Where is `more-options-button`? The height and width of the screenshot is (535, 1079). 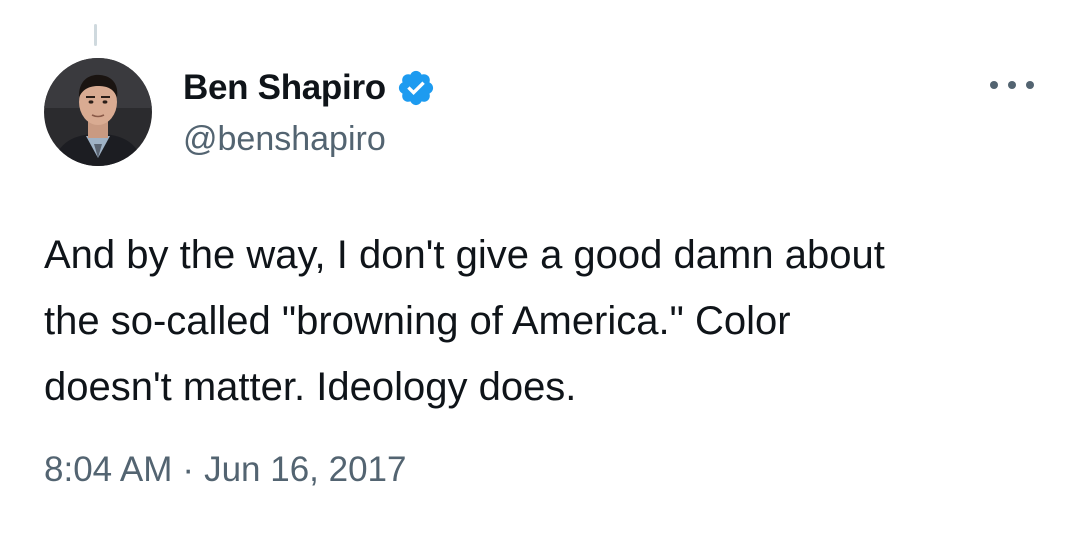 more-options-button is located at coordinates (1012, 85).